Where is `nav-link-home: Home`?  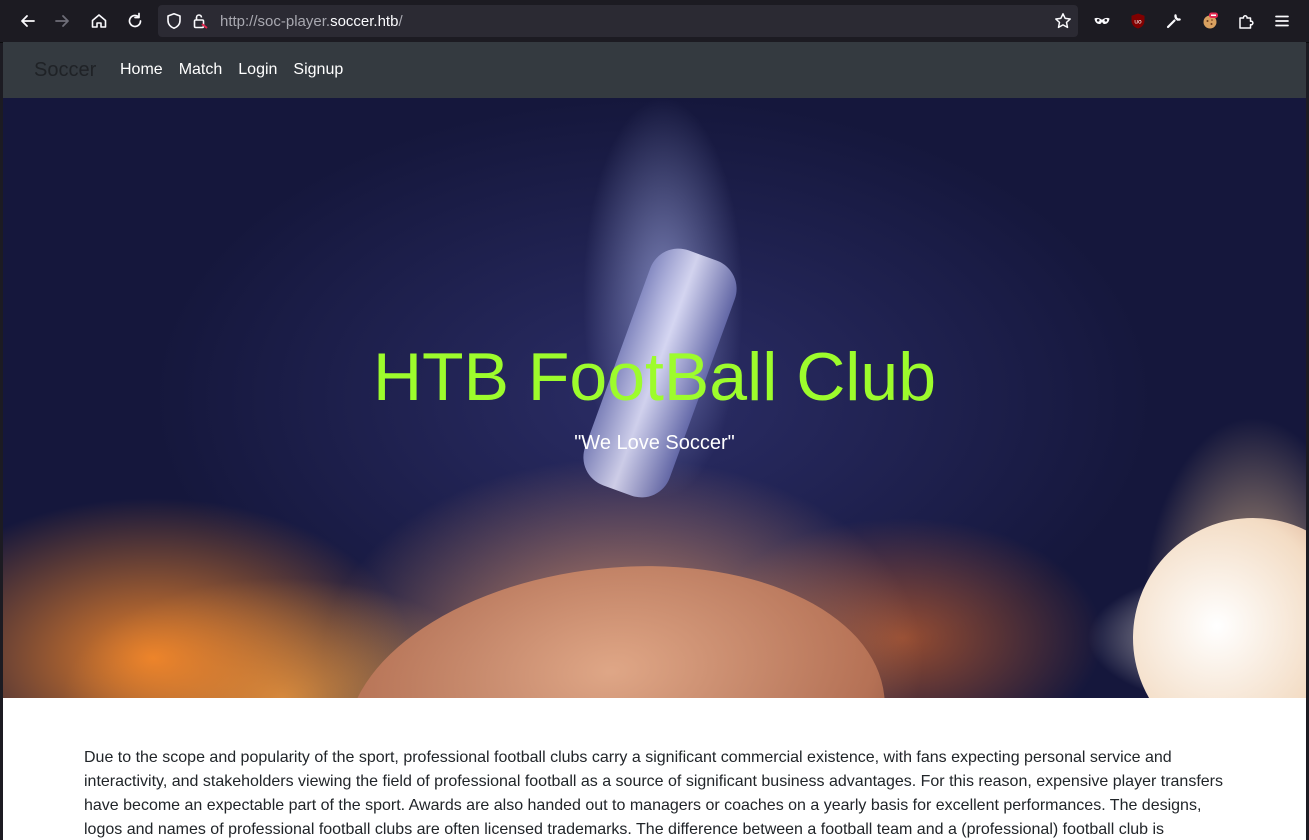 nav-link-home: Home is located at coordinates (141, 70).